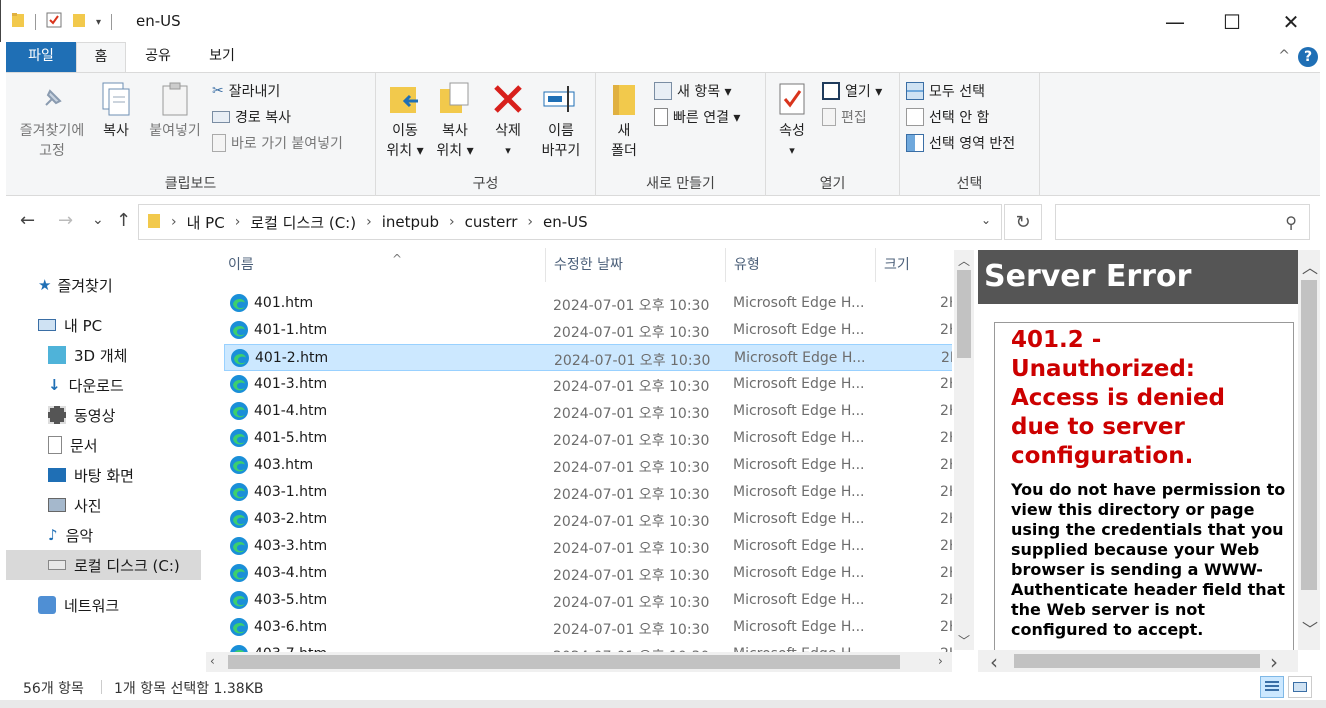 The image size is (1326, 708). I want to click on column-header-date: 수정한 날짜, so click(636, 265).